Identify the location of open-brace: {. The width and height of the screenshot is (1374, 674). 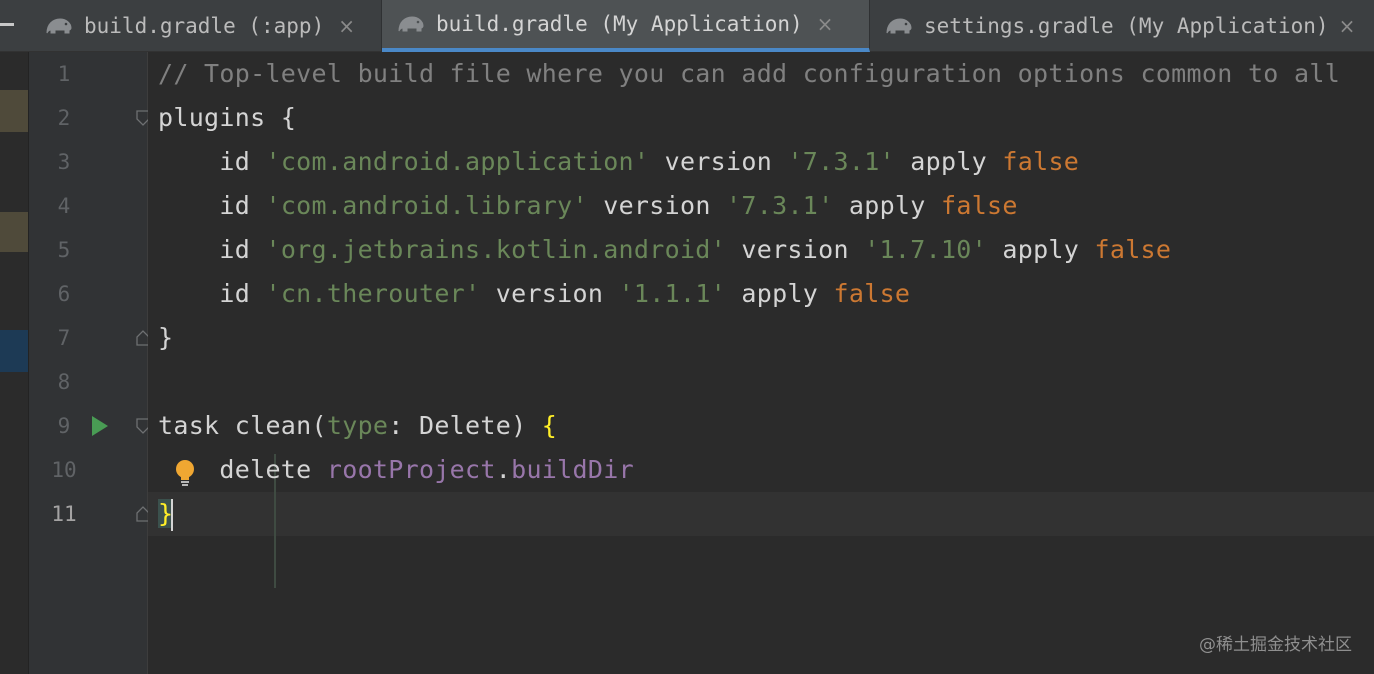
(288, 117).